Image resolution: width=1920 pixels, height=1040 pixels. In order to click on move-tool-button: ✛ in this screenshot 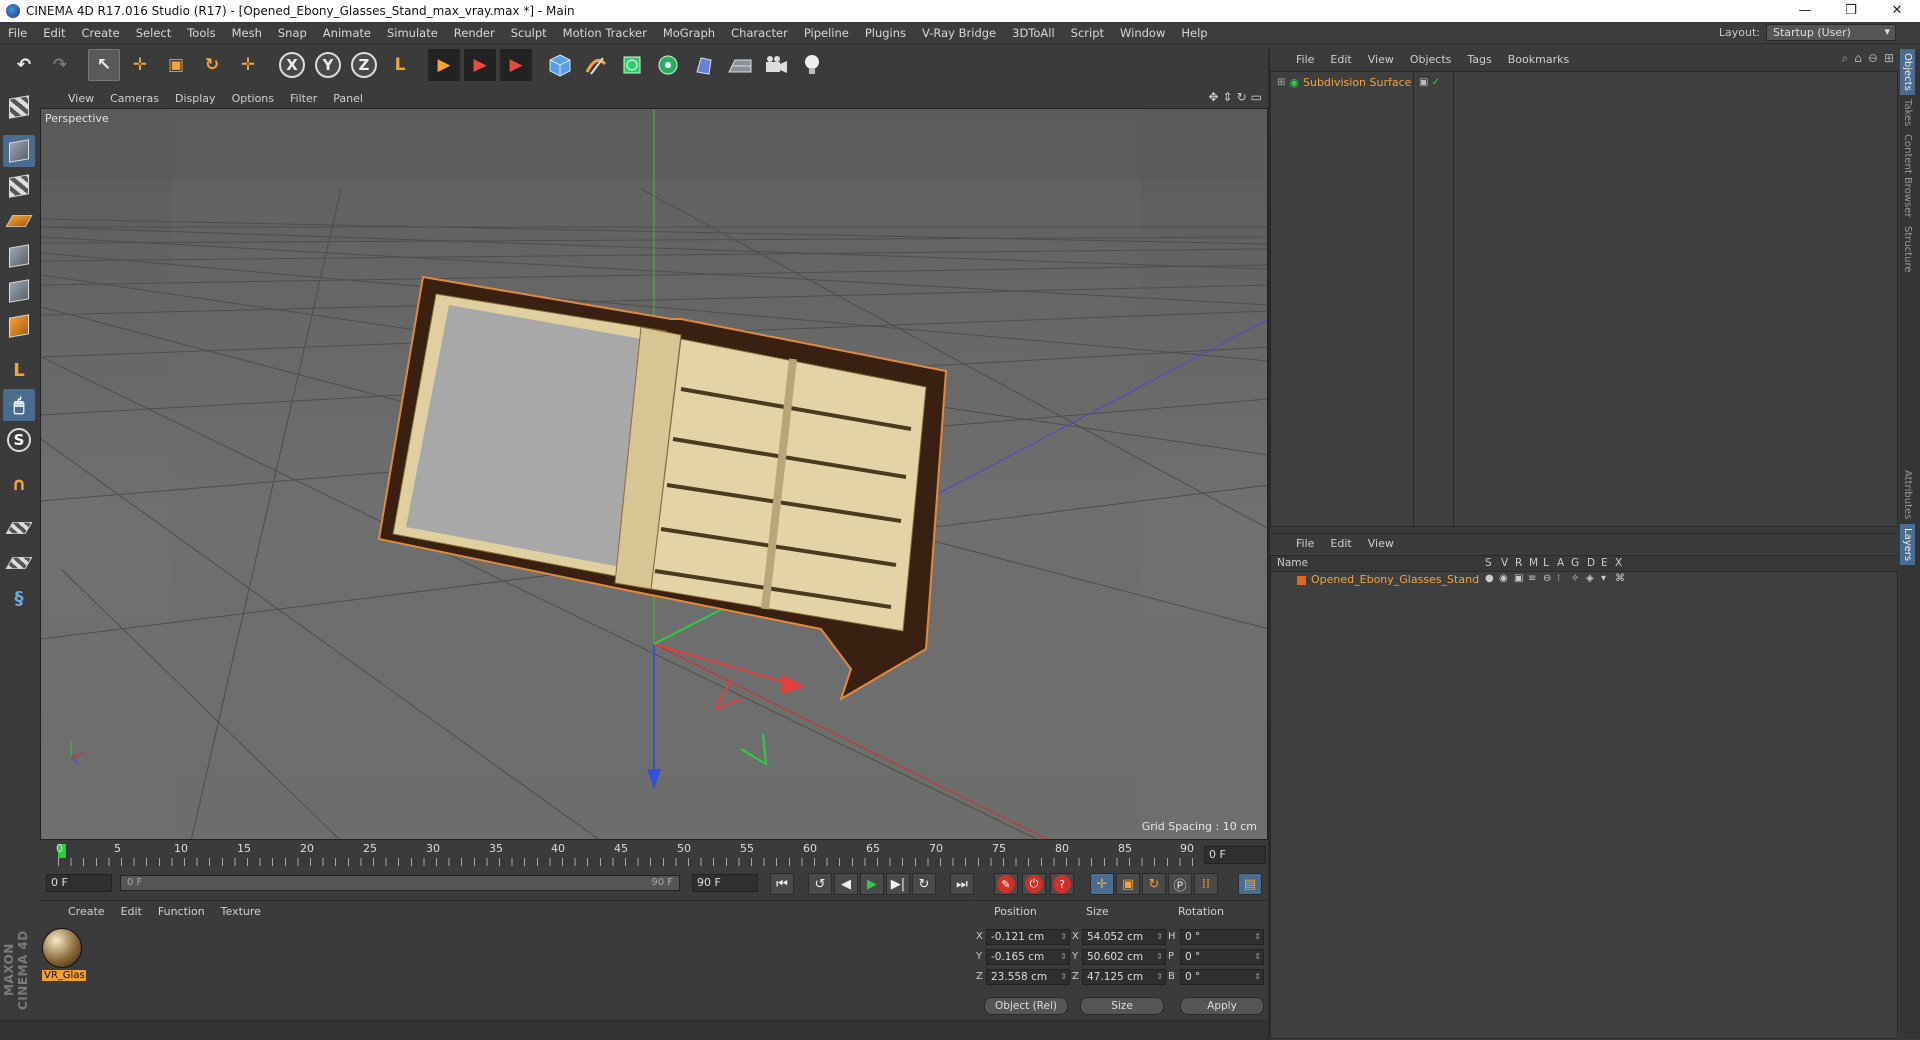, I will do `click(140, 65)`.